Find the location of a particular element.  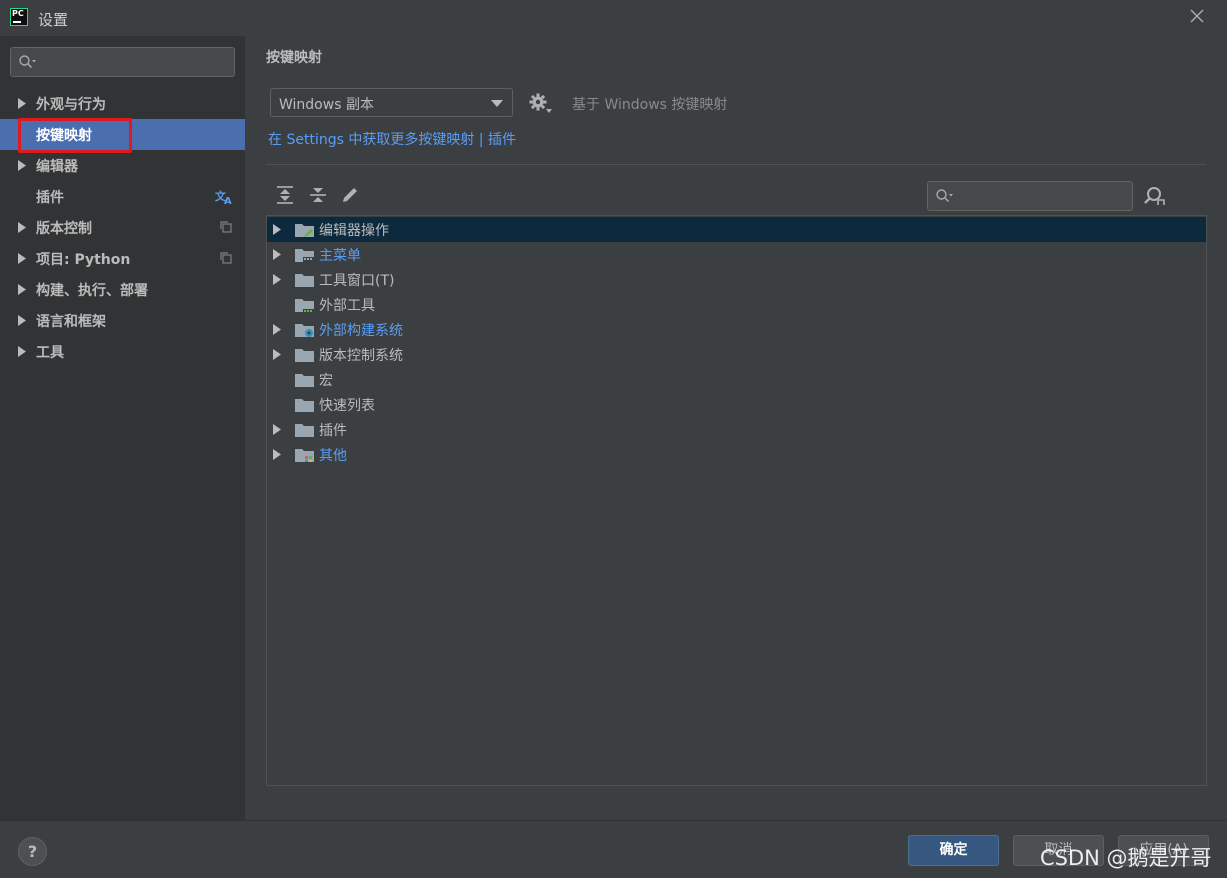

translate-icon: 文 A is located at coordinates (223, 197).